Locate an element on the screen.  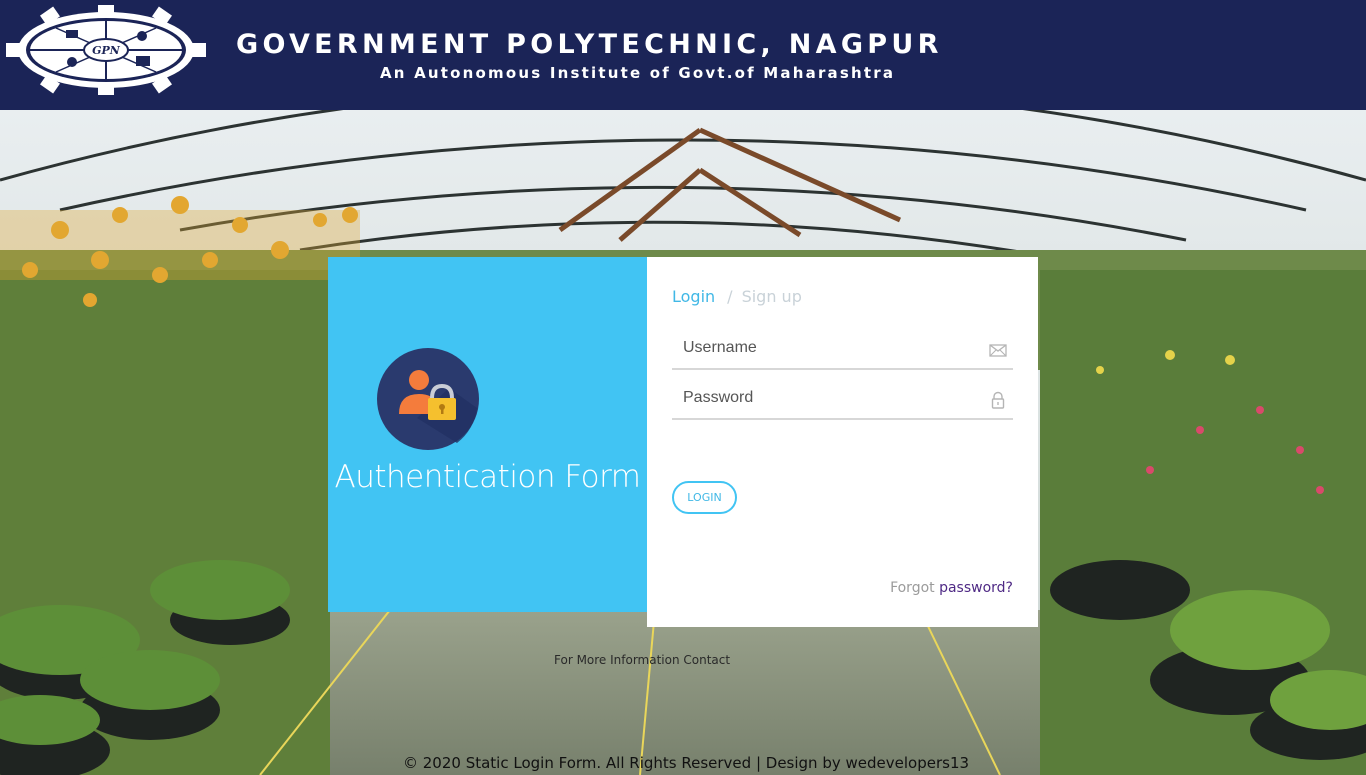
tab-signup: Sign up is located at coordinates (772, 296).